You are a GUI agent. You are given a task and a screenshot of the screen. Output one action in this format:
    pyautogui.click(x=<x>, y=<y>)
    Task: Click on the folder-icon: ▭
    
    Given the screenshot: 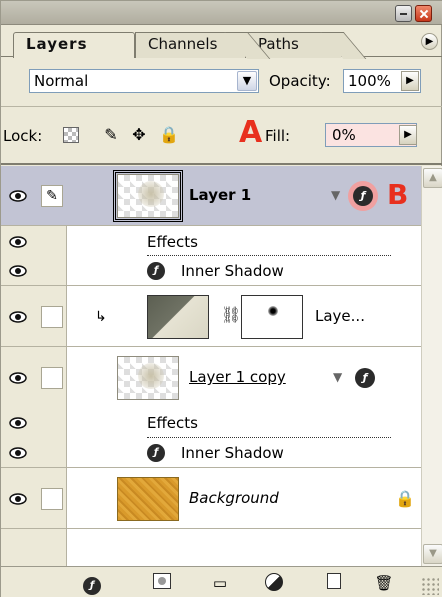 What is the action you would take?
    pyautogui.click(x=220, y=583)
    